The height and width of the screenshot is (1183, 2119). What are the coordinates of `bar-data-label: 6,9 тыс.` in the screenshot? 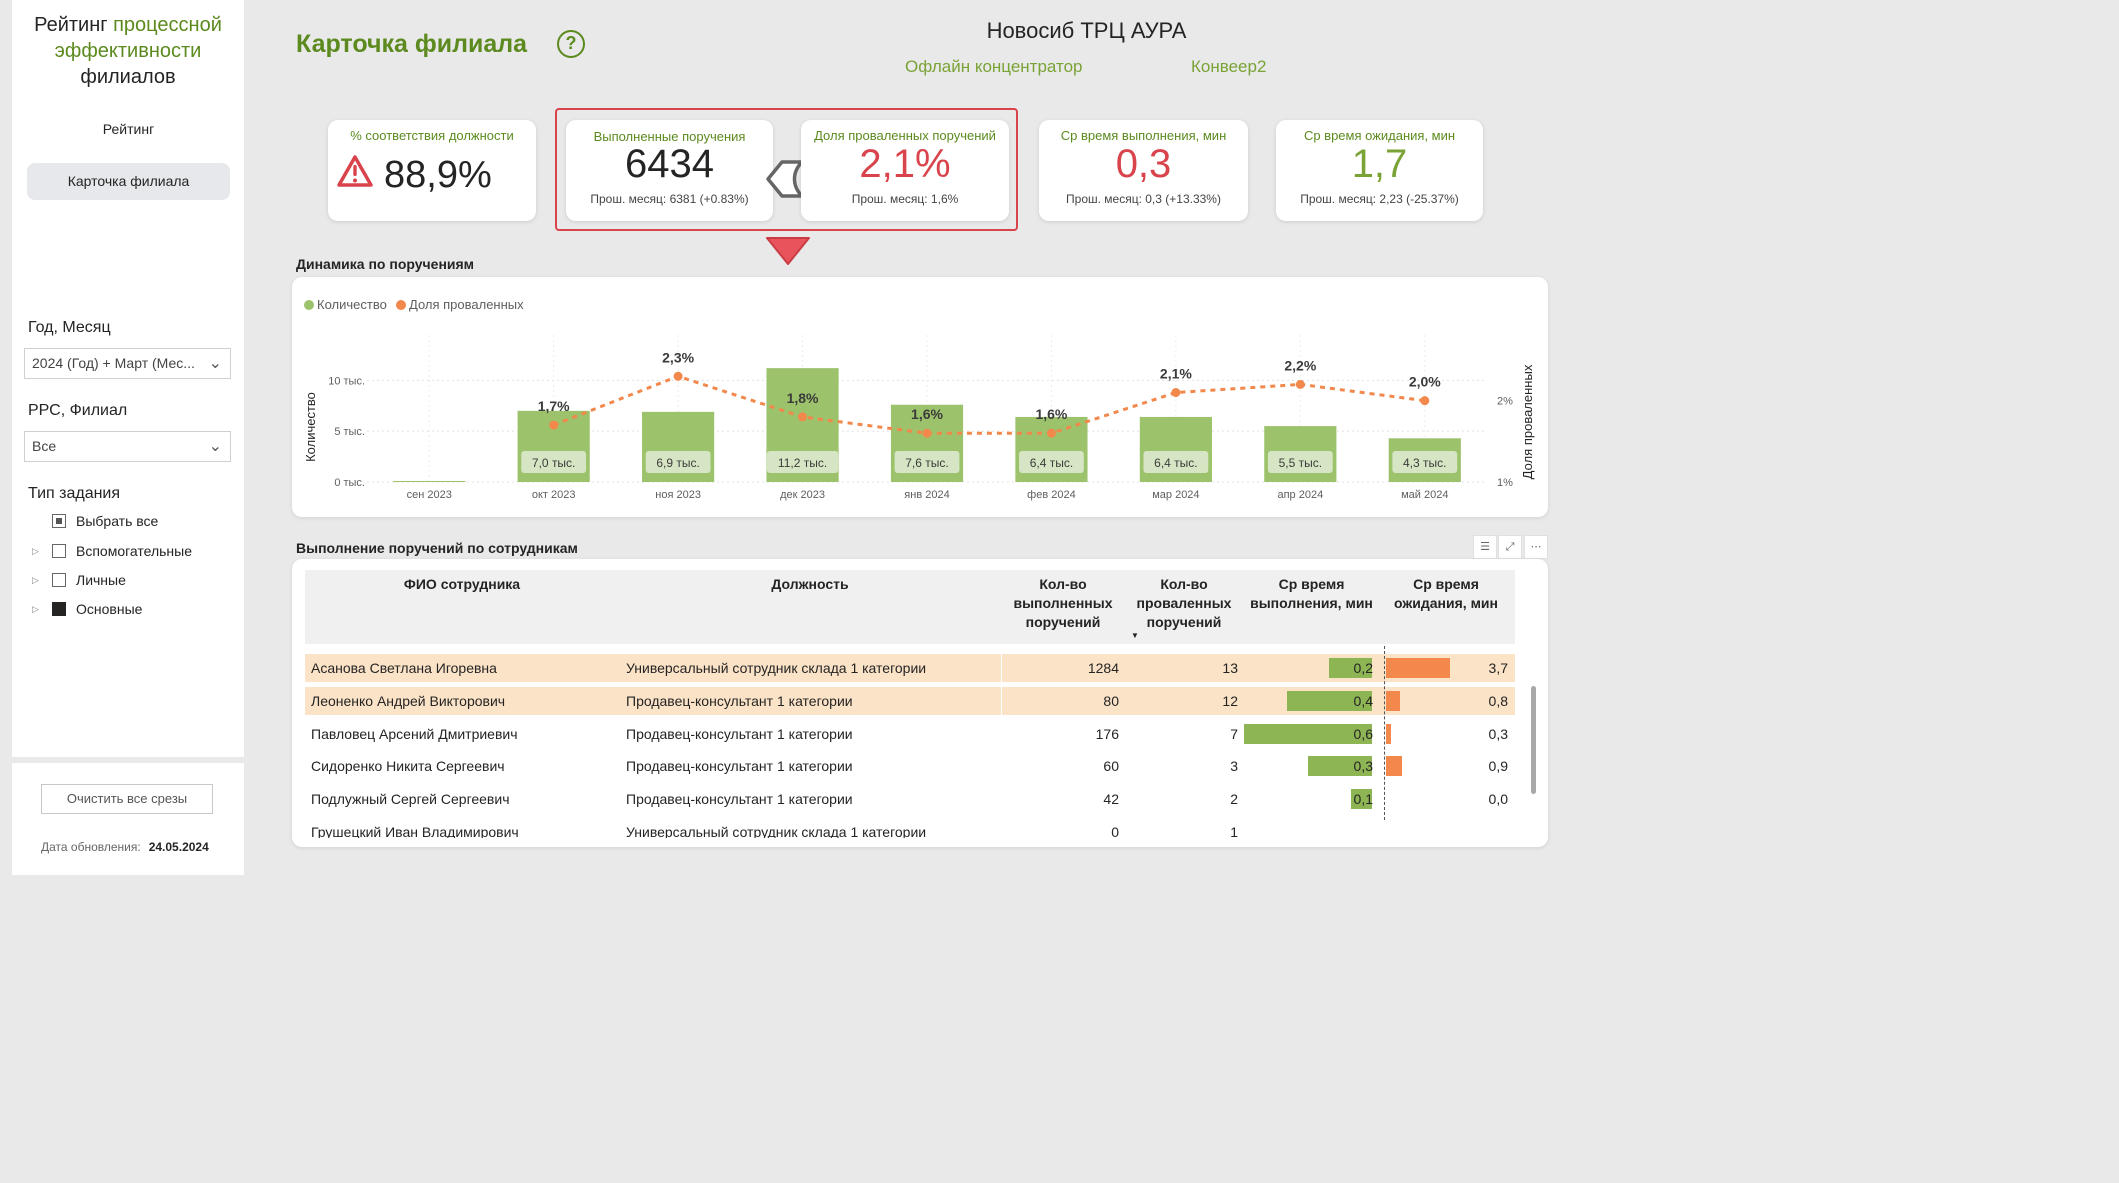 It's located at (677, 463).